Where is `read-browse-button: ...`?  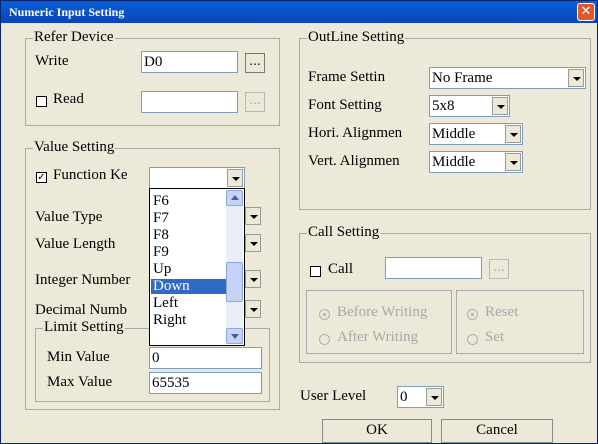 read-browse-button: ... is located at coordinates (255, 102).